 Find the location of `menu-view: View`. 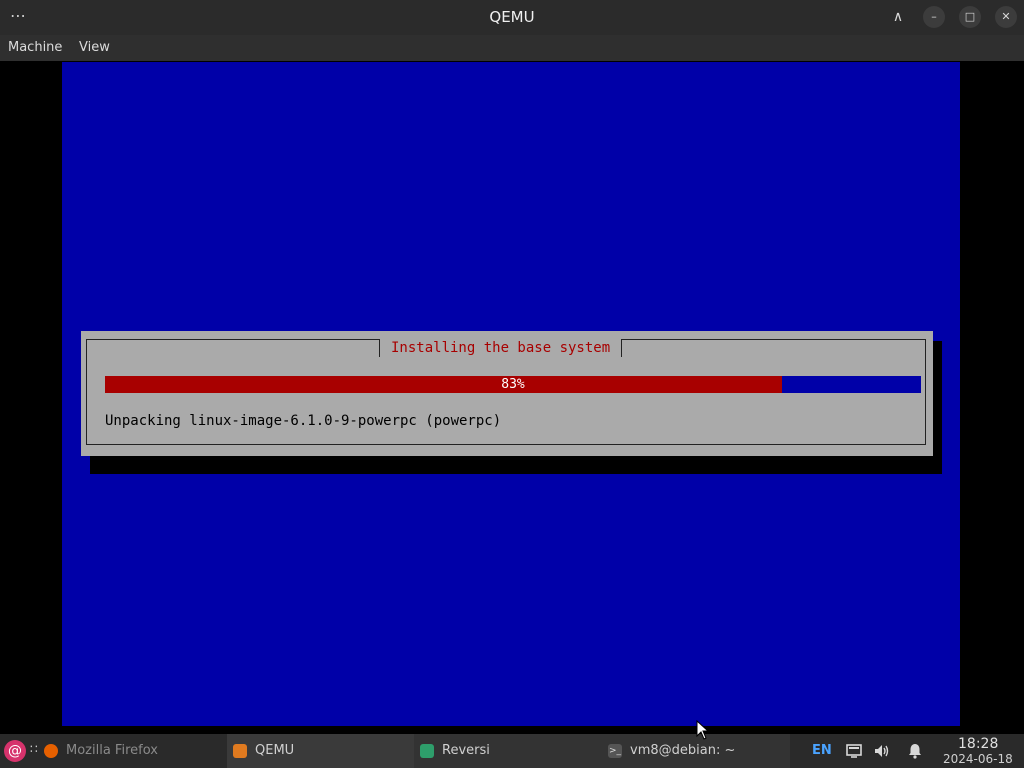

menu-view: View is located at coordinates (94, 47).